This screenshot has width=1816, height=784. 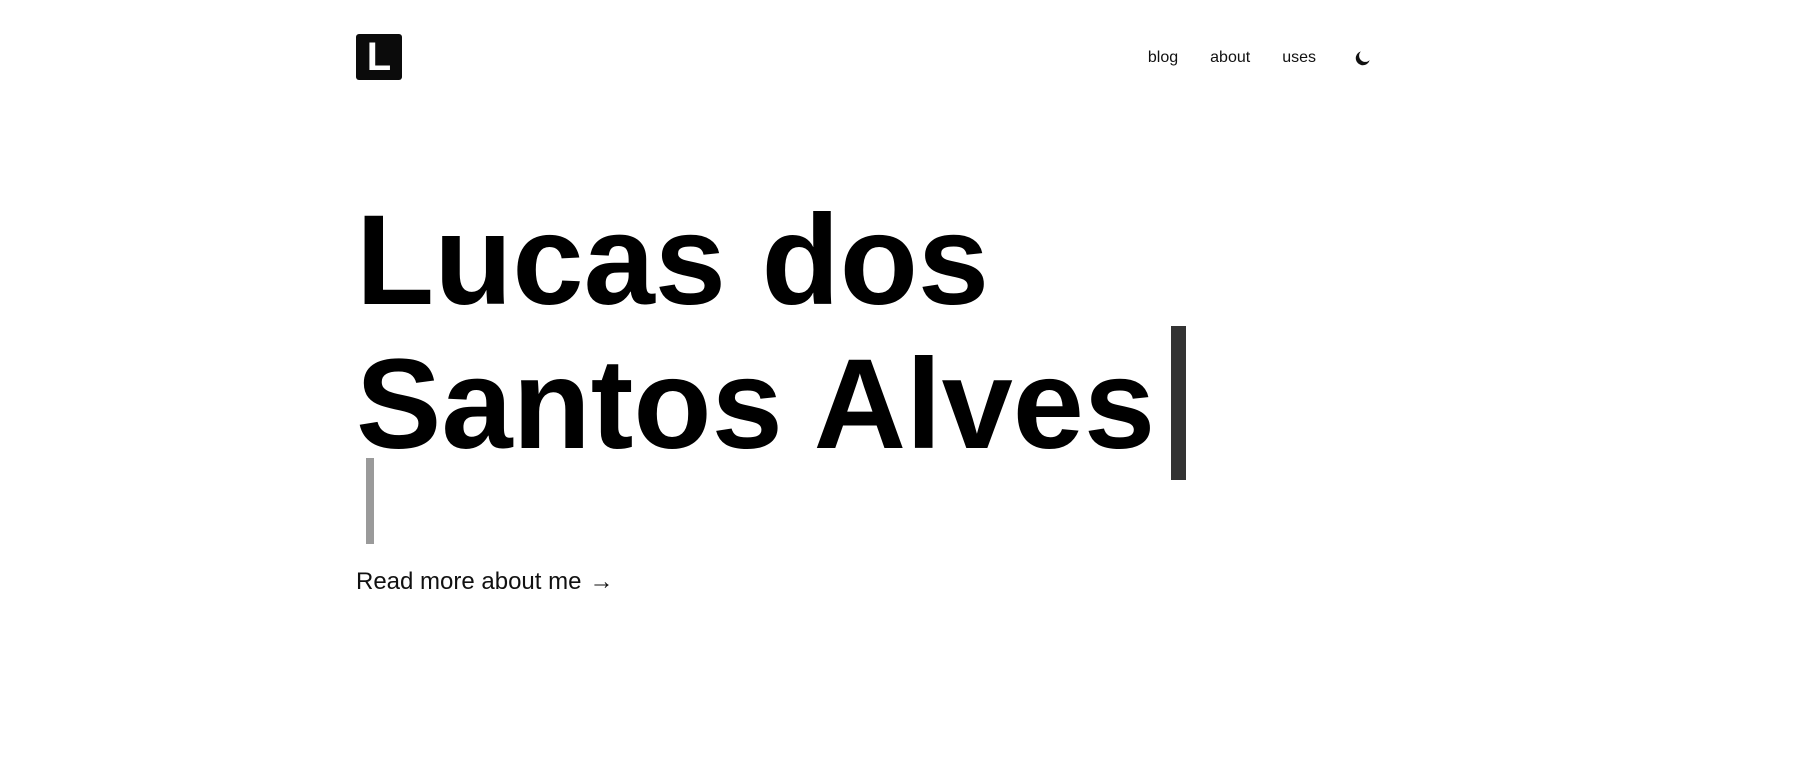 What do you see at coordinates (469, 581) in the screenshot?
I see `read-more-label: Read more about me` at bounding box center [469, 581].